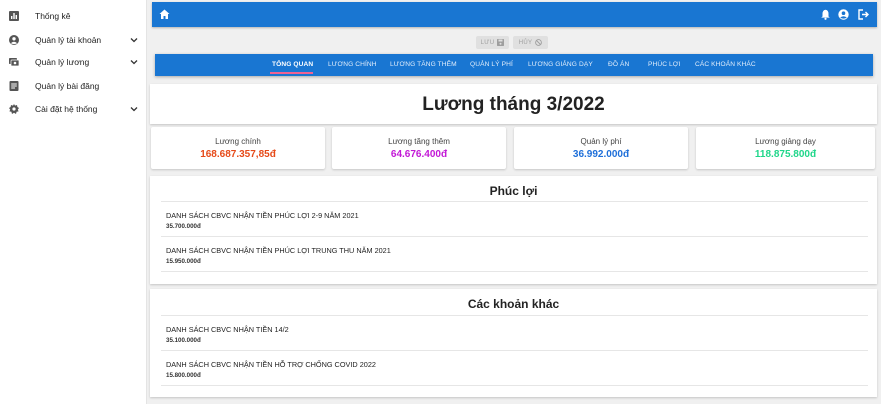 Image resolution: width=881 pixels, height=404 pixels. I want to click on sidebar-item-system-settings: Cài đặt hệ thống, so click(73, 109).